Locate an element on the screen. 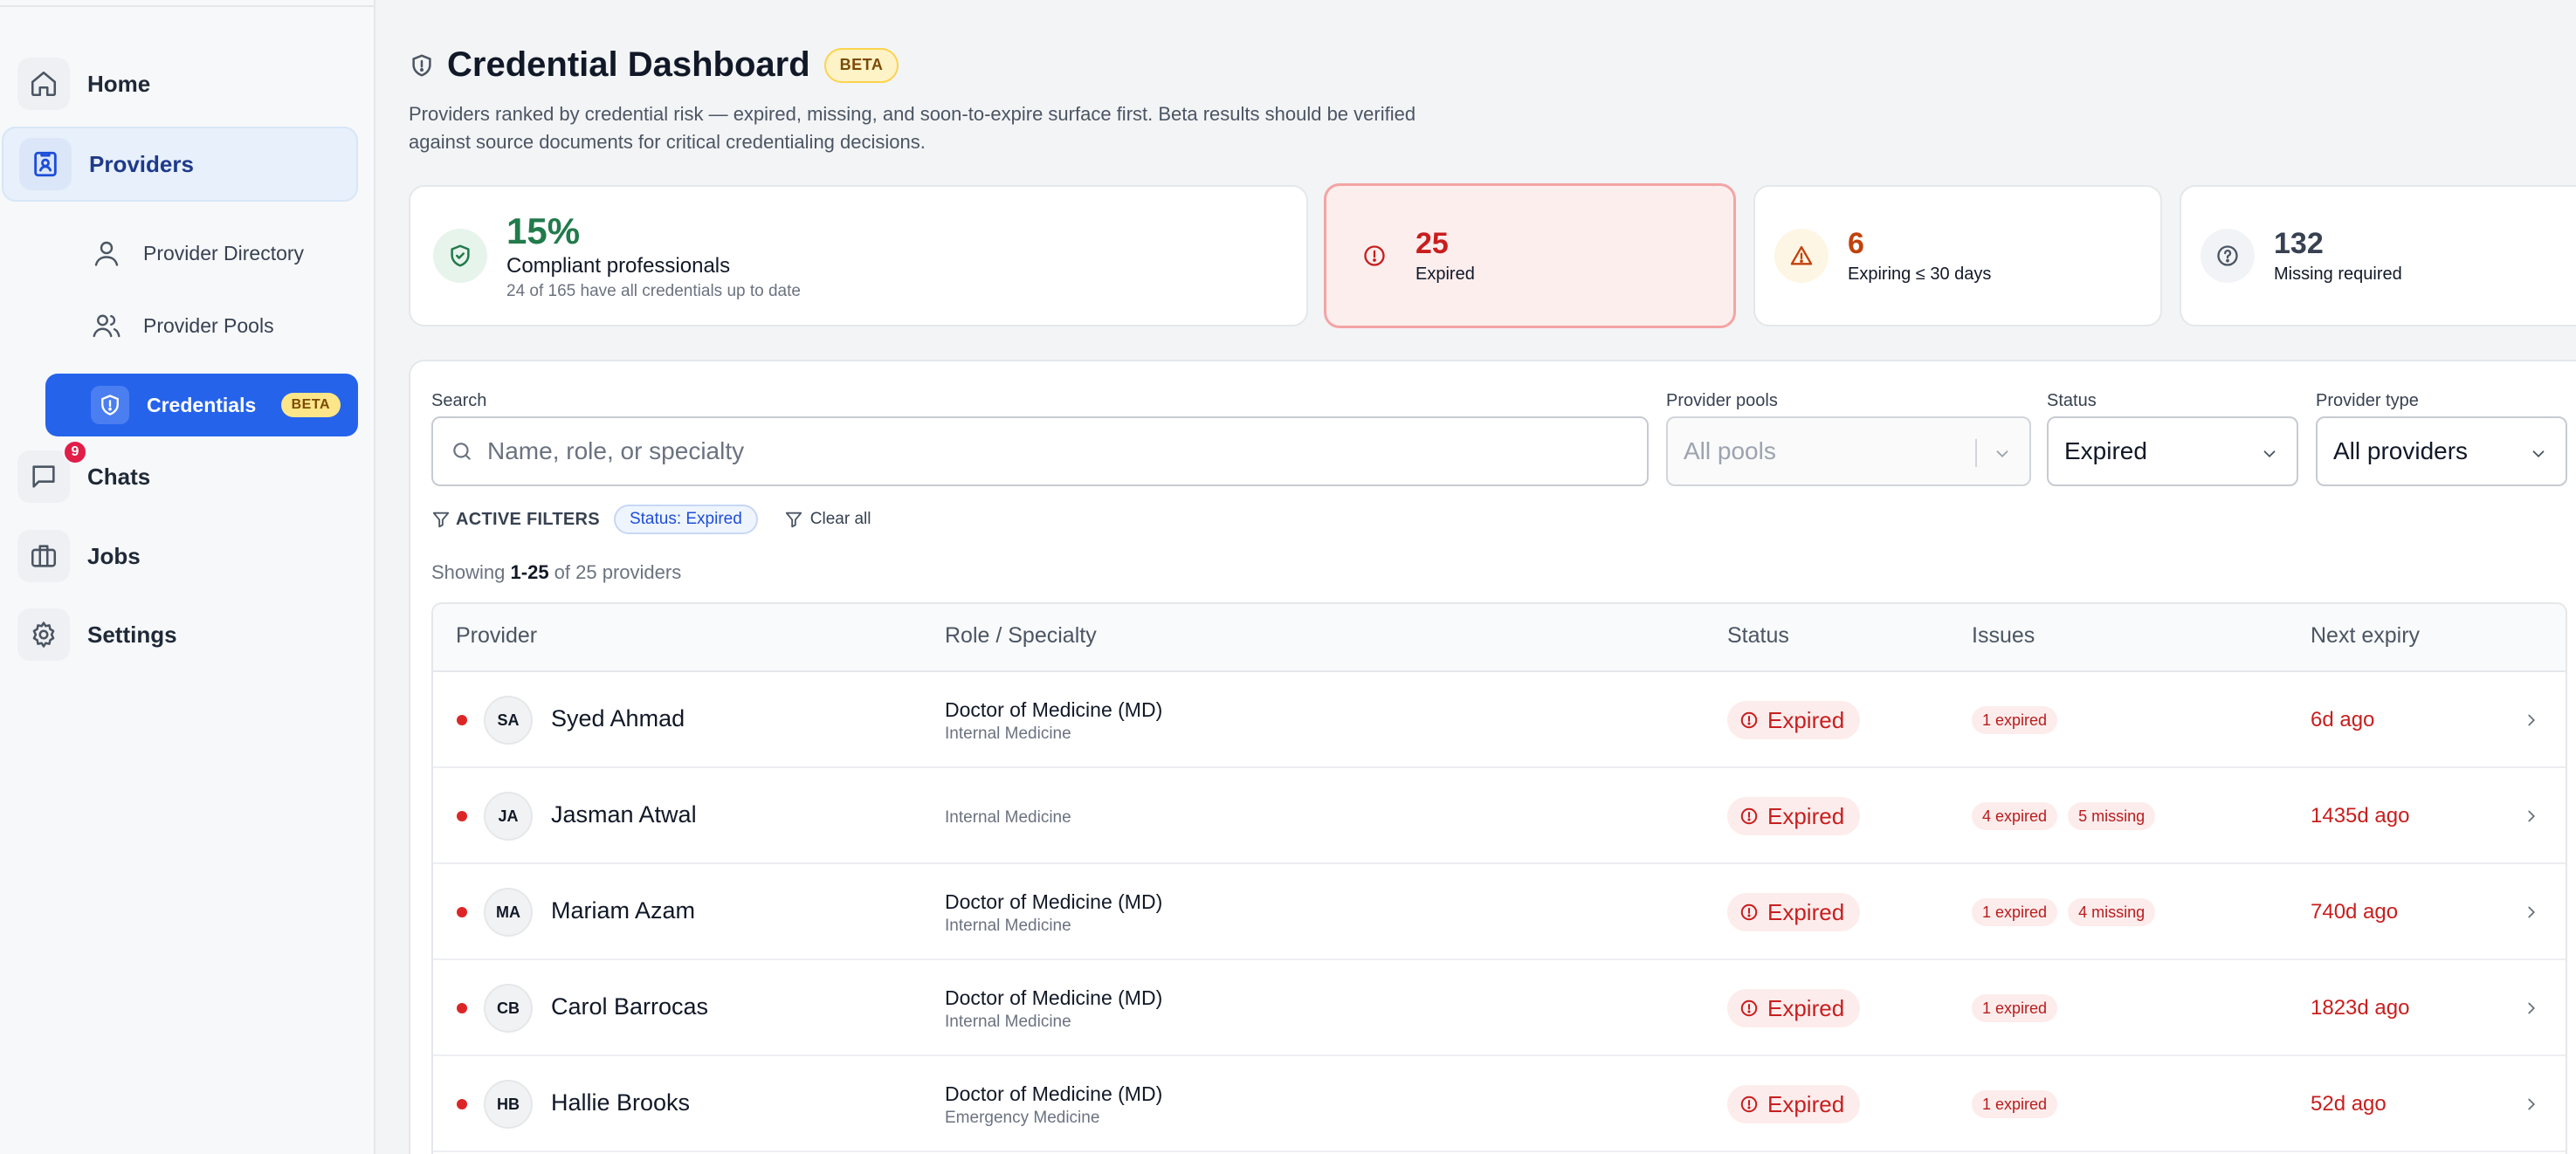  avatar: CB is located at coordinates (508, 1009).